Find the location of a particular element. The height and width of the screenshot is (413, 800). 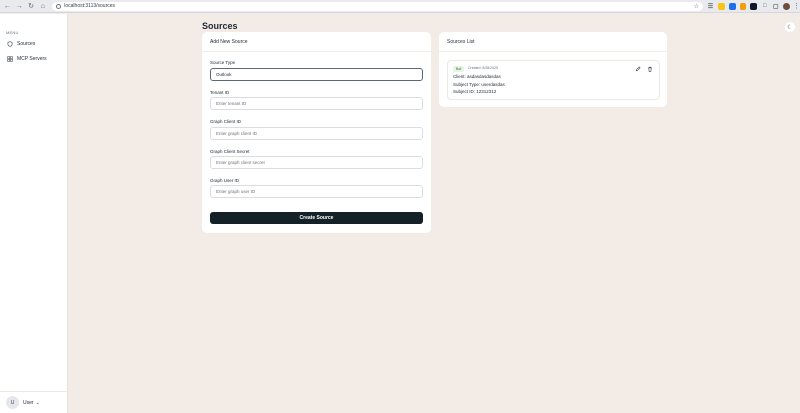

card-title: Add New Source is located at coordinates (229, 42).